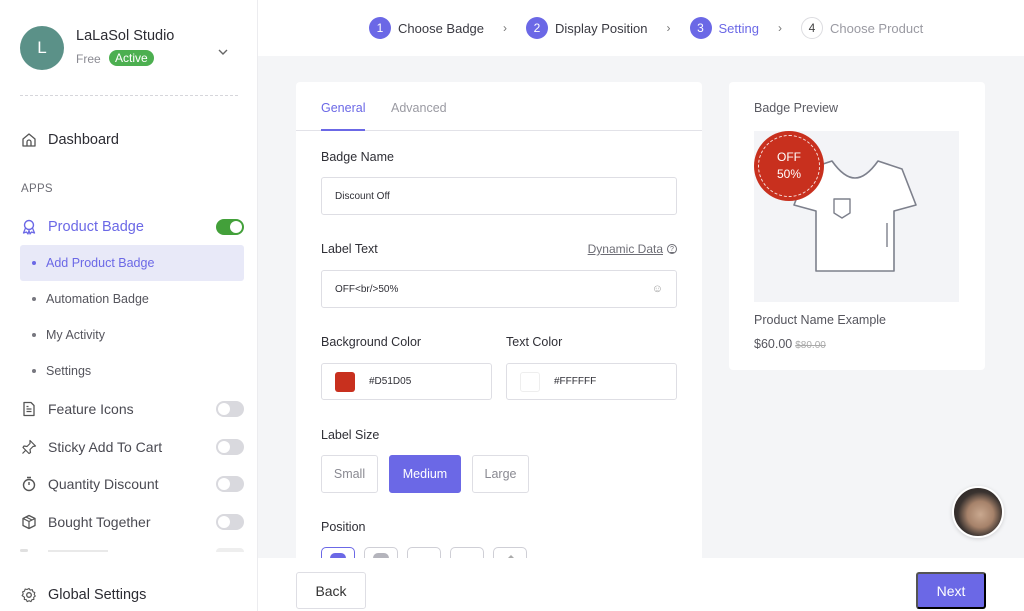  Describe the element at coordinates (877, 28) in the screenshot. I see `step-label: Choose Product` at that location.